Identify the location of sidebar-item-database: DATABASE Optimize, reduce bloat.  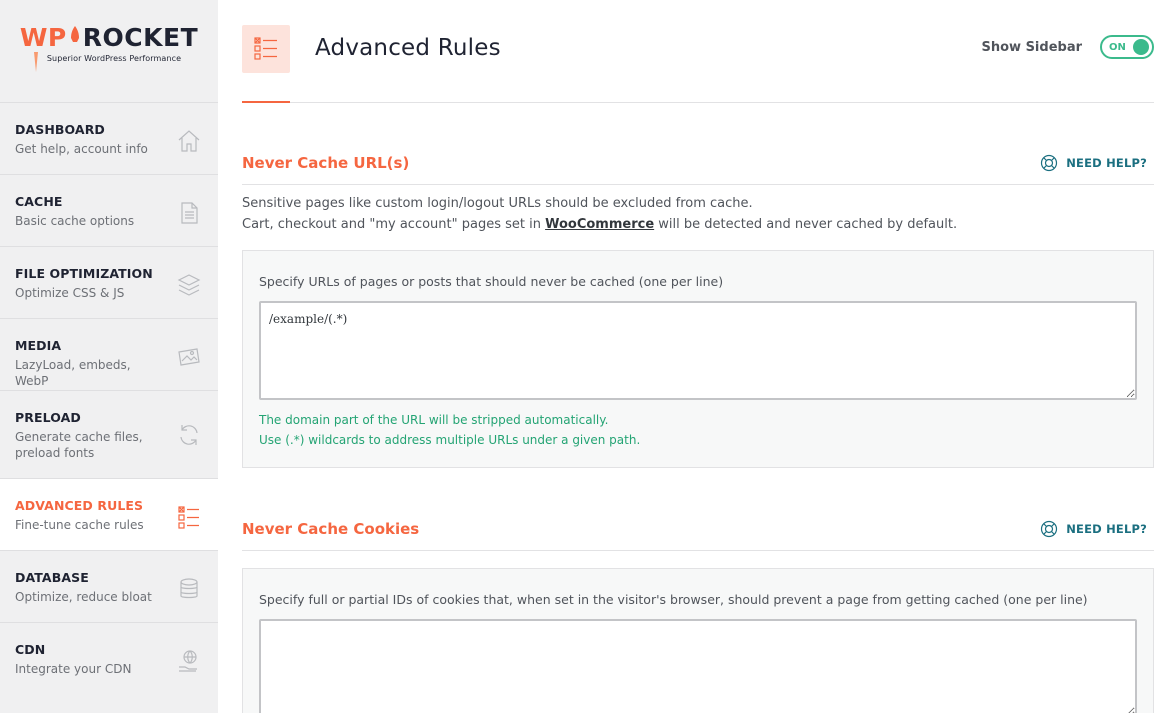
(109, 586).